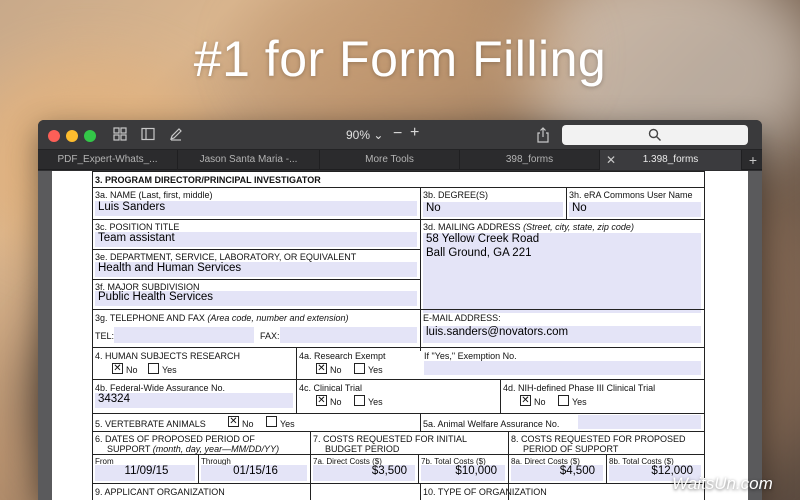 This screenshot has width=800, height=500. What do you see at coordinates (462, 318) in the screenshot?
I see `email-label: E-MAIL ADDRESS:` at bounding box center [462, 318].